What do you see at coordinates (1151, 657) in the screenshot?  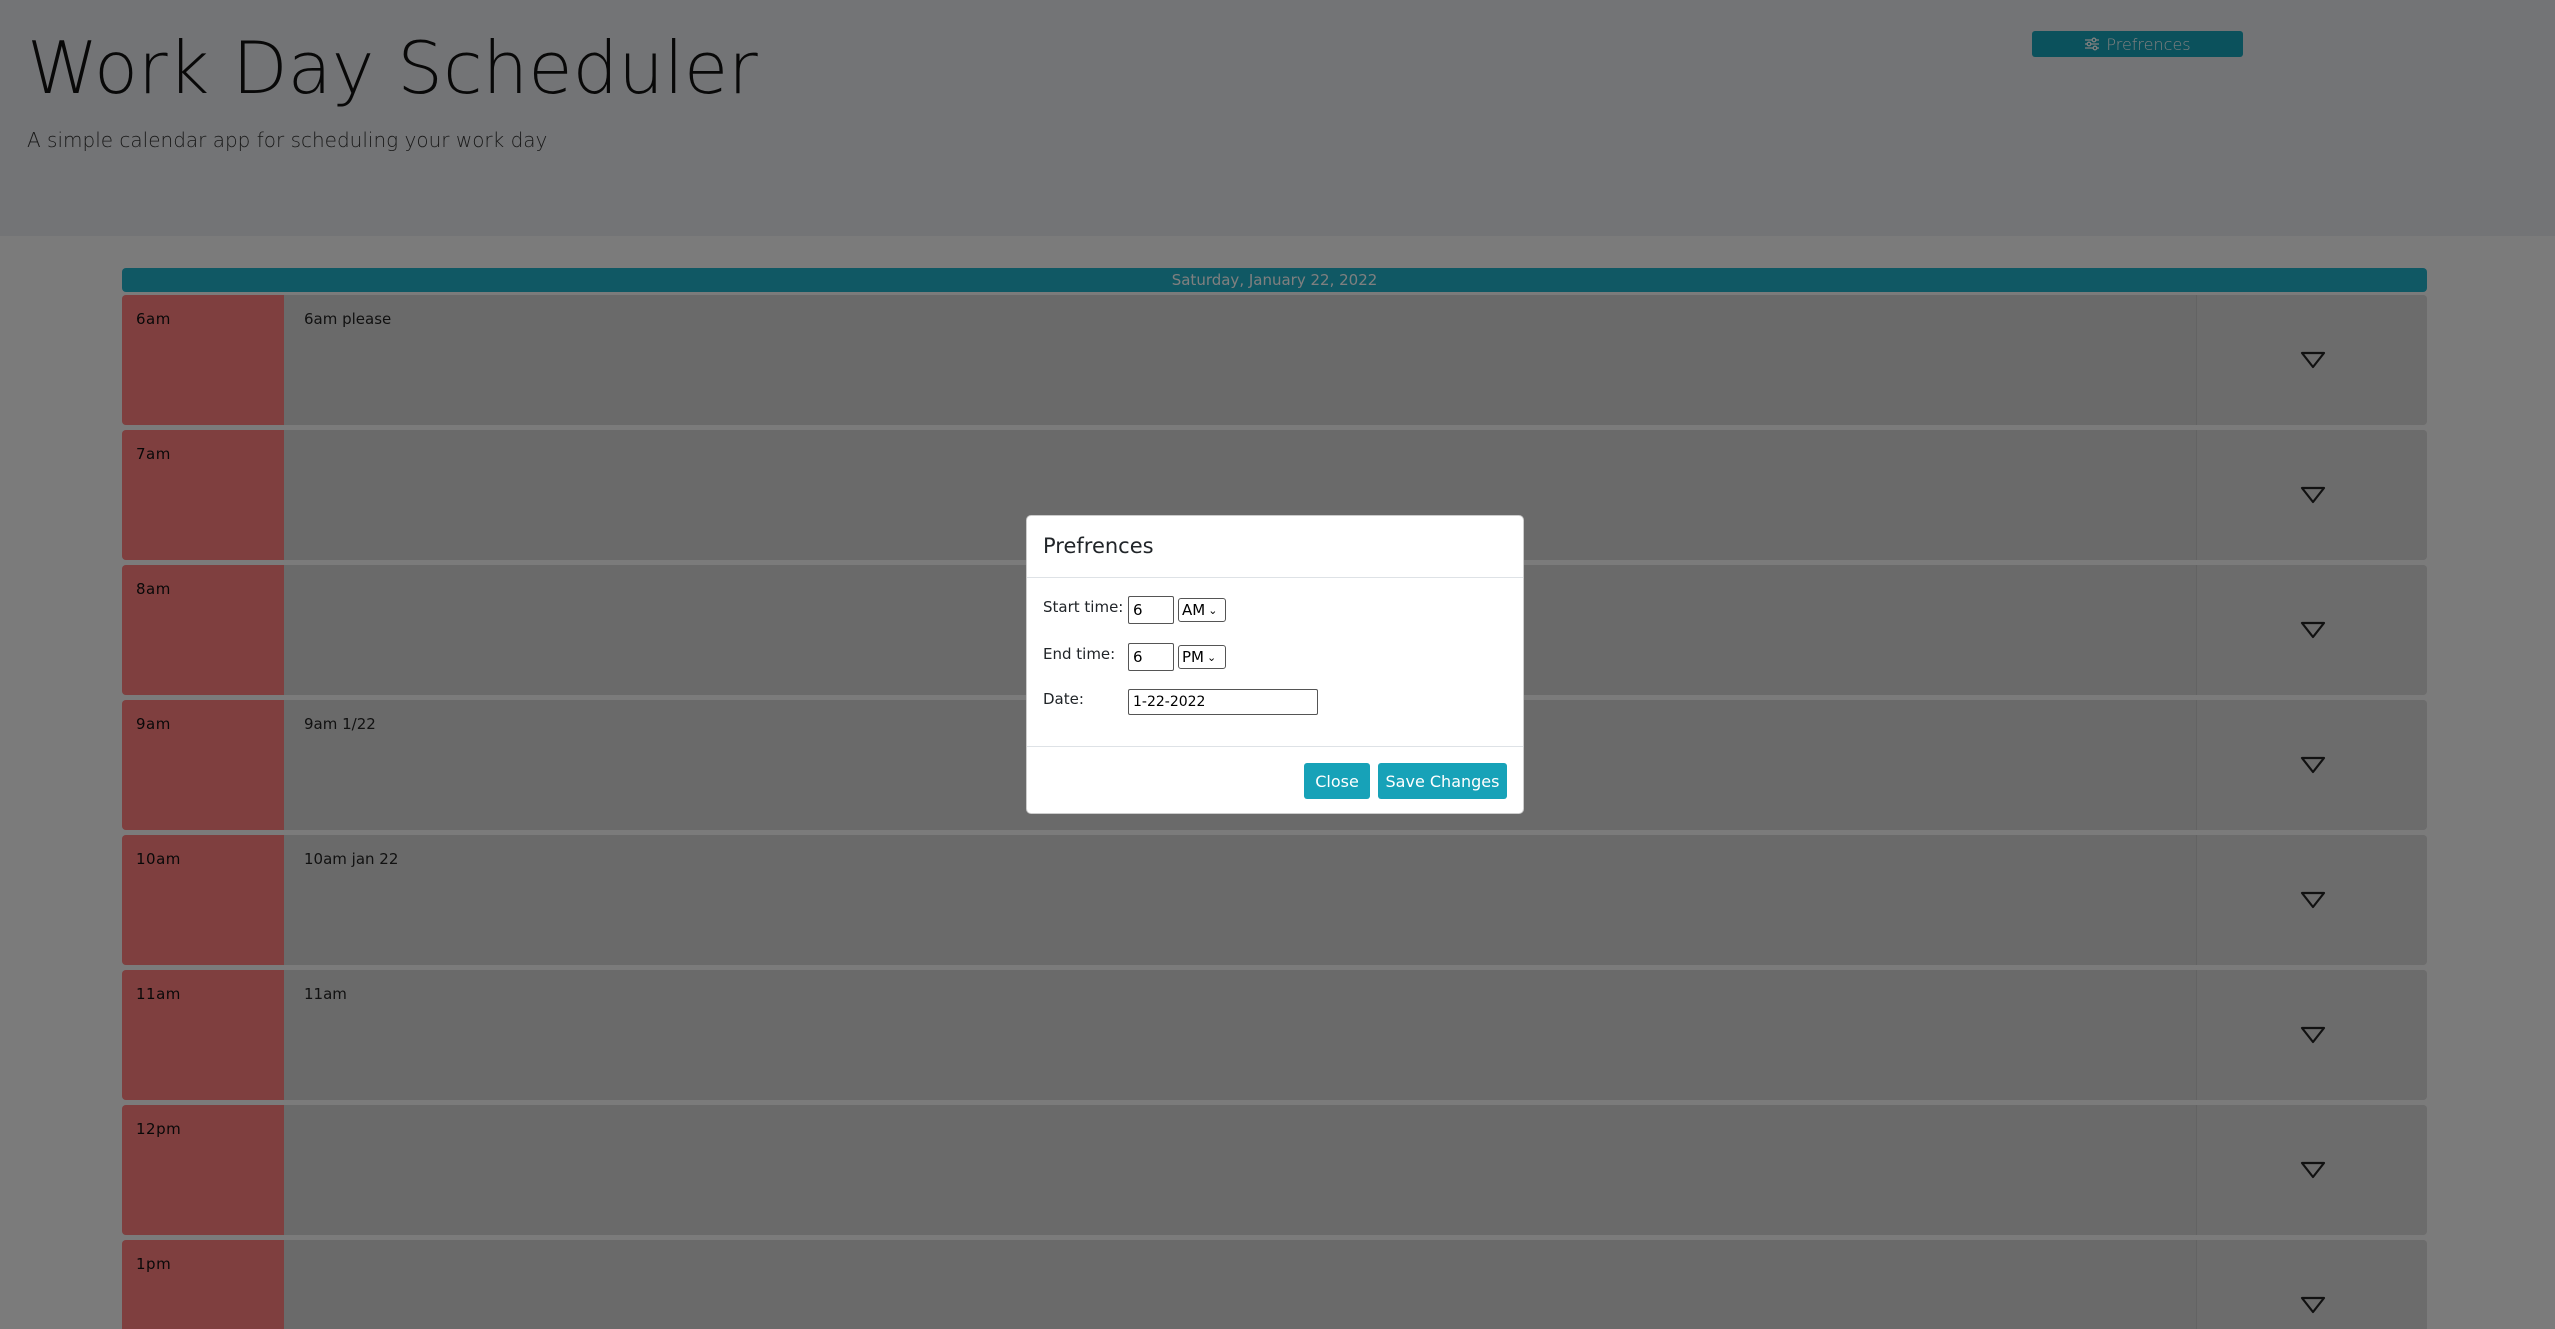 I see `end-time-input` at bounding box center [1151, 657].